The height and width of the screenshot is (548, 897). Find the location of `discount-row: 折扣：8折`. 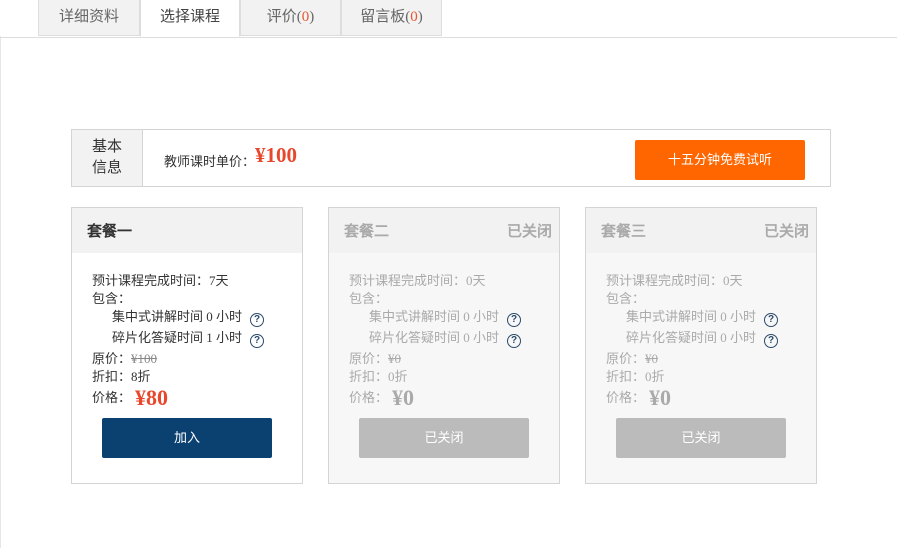

discount-row: 折扣：8折 is located at coordinates (121, 375).